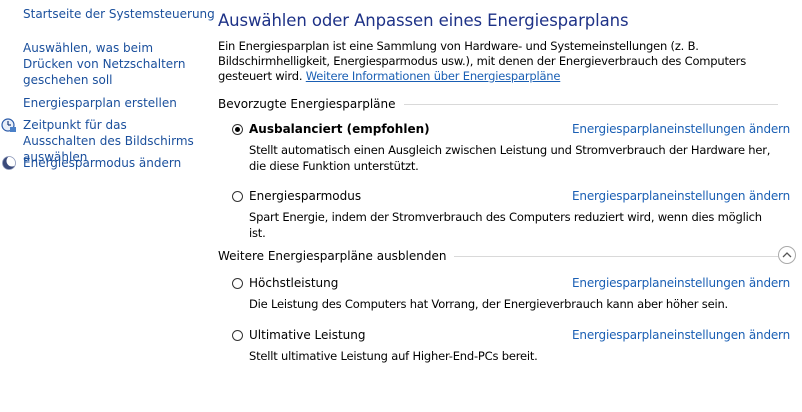 The width and height of the screenshot is (802, 412). I want to click on plan-high-performance-label: Höchstleistung, so click(293, 283).